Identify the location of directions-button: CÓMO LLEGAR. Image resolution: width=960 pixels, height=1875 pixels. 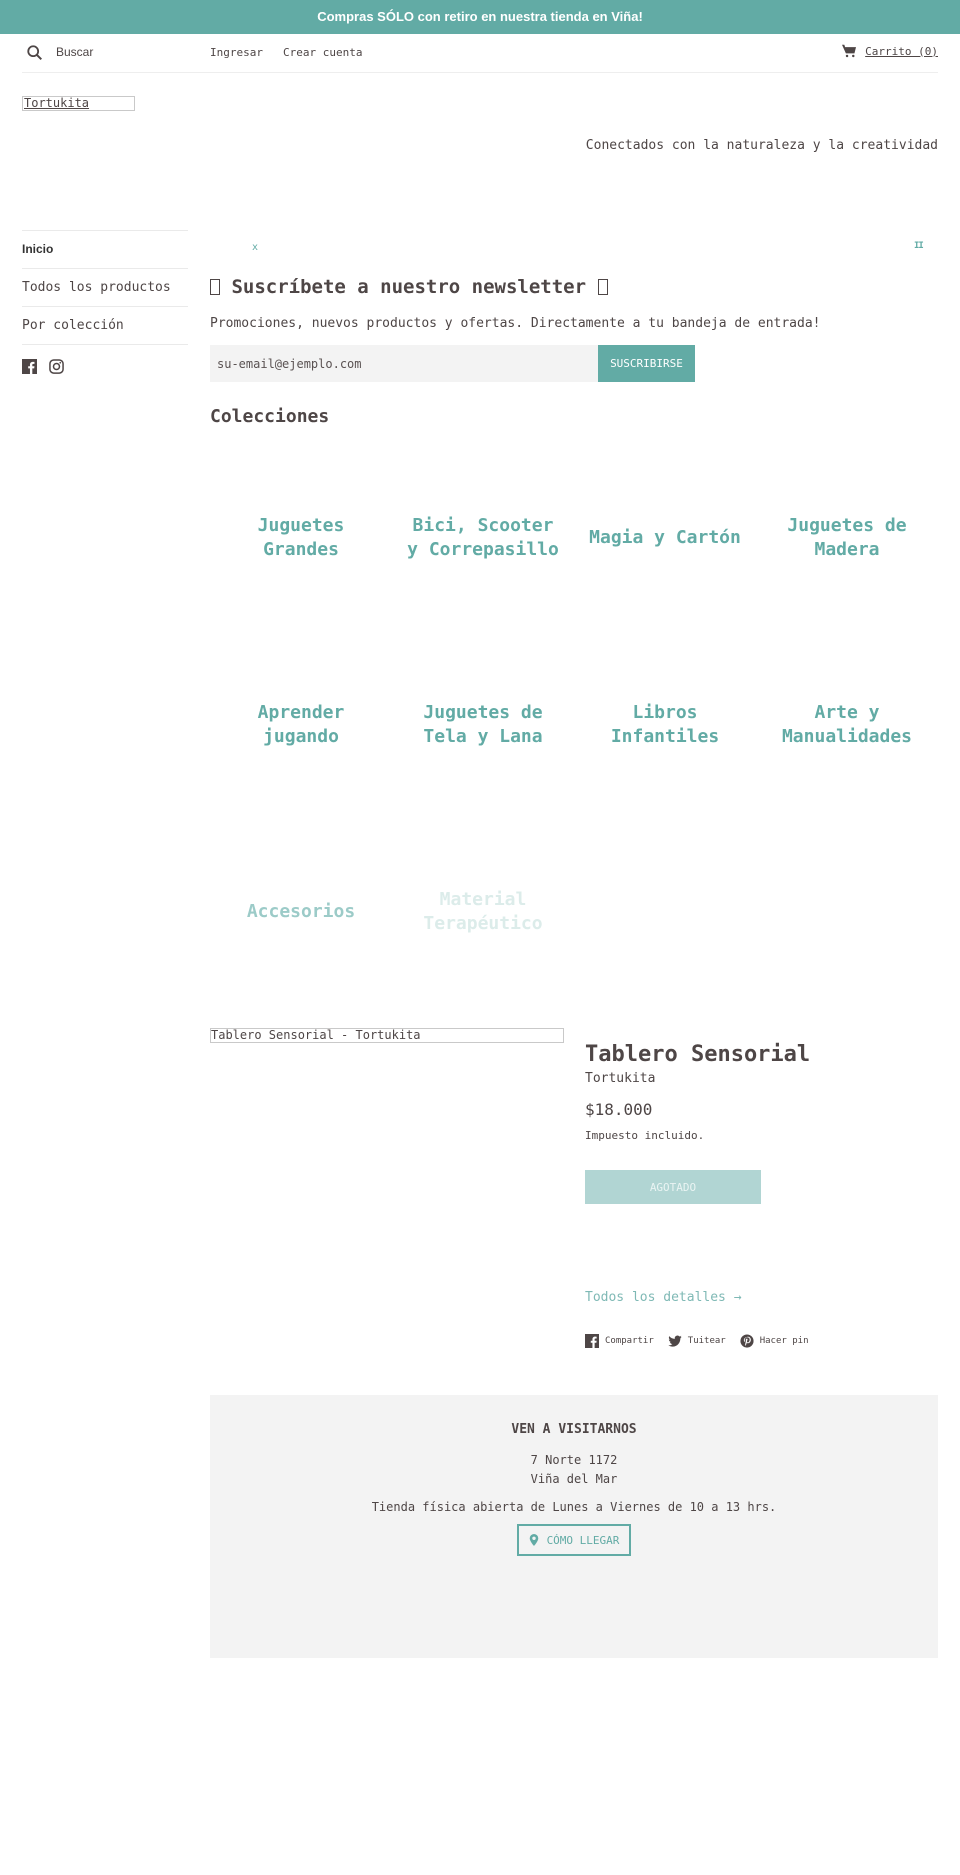
(574, 1540).